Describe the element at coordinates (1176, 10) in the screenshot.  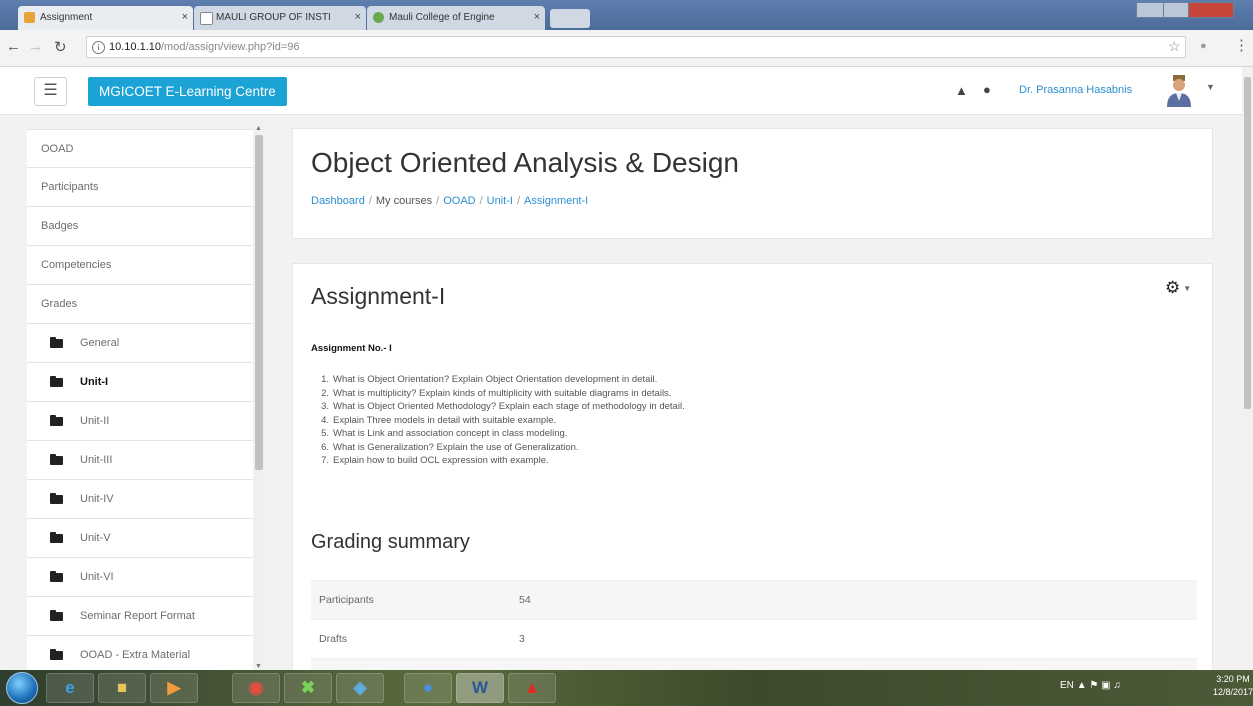
I see `maximize-icon` at that location.